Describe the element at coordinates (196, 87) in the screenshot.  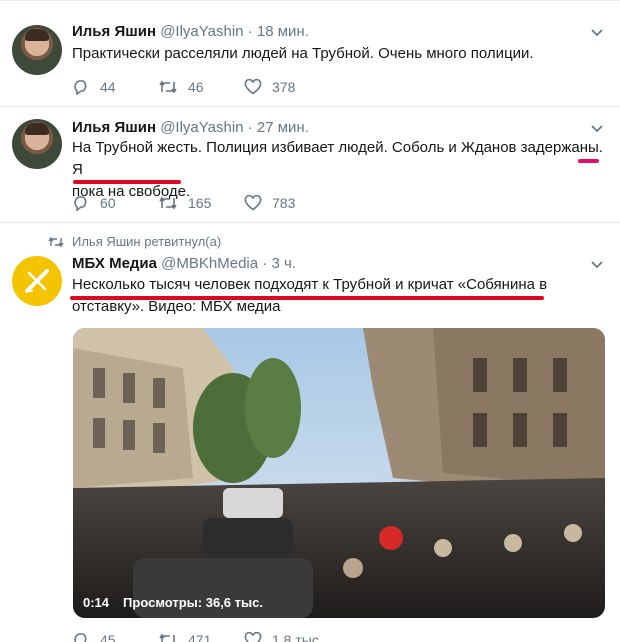
I see `retweet-count: 46` at that location.